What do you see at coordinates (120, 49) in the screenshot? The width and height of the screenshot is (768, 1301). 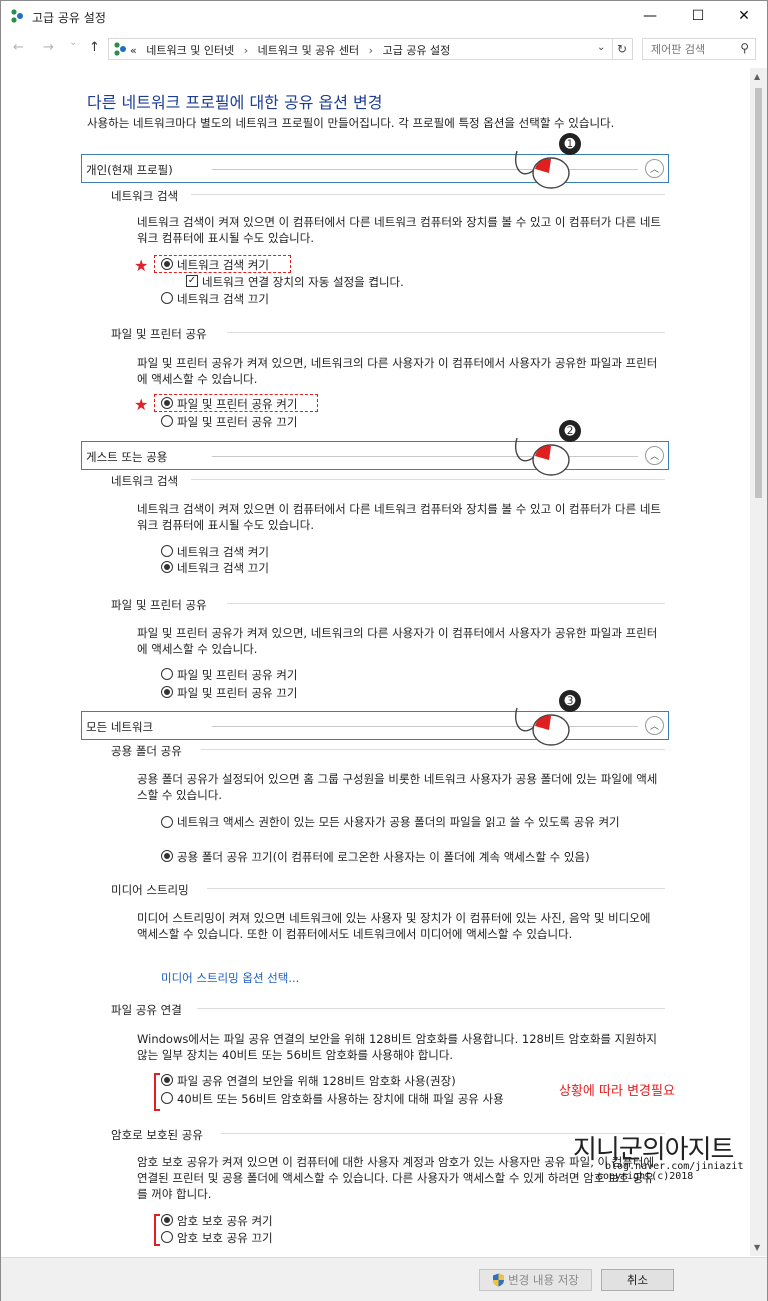 I see `network-location-icon` at bounding box center [120, 49].